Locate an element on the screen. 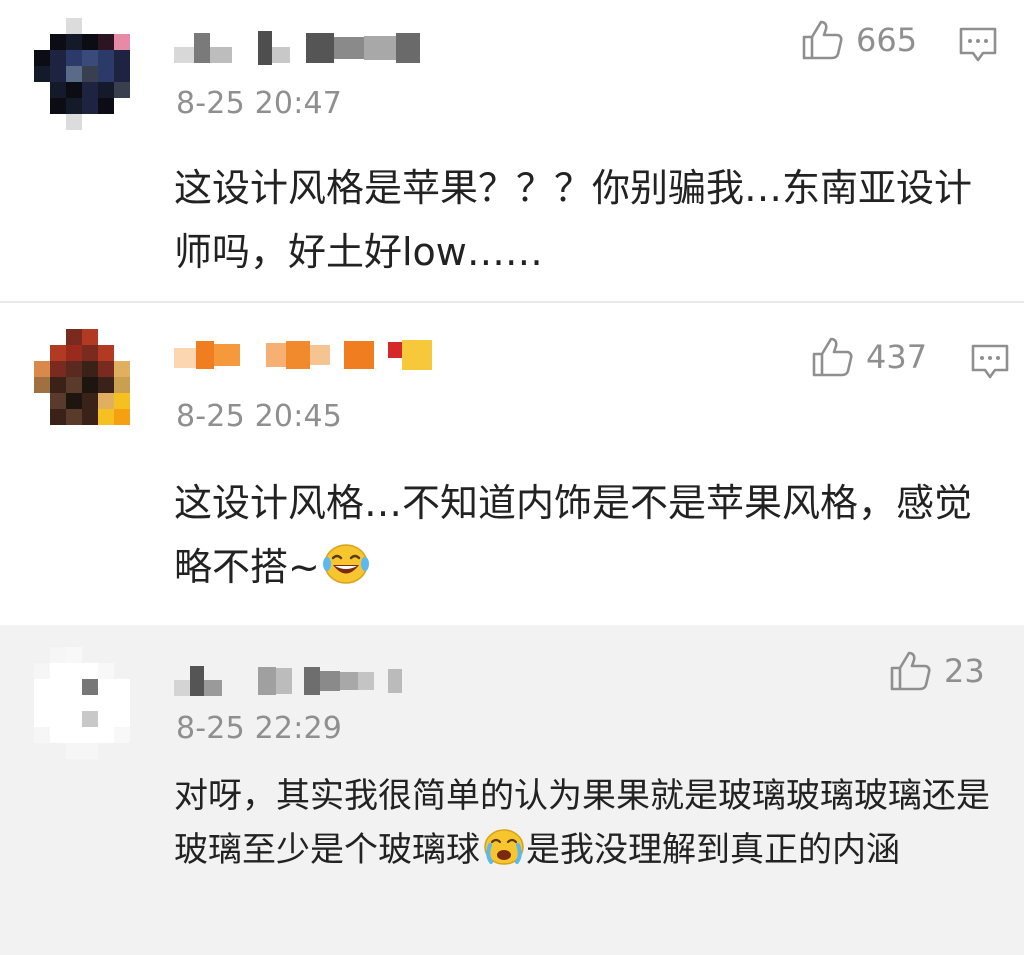  comment-text: 这设计风格…不知道内饰是不是苹果风格，感觉略不搭~ is located at coordinates (584, 535).